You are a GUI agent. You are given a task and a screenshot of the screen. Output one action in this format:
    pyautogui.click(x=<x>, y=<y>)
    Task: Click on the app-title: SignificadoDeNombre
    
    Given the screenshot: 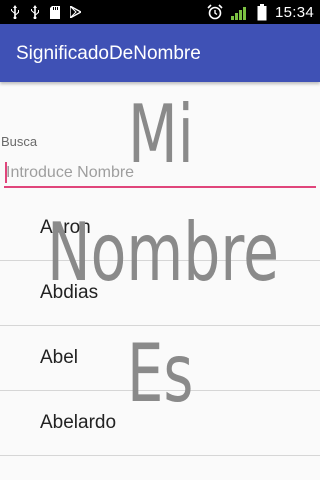 What is the action you would take?
    pyautogui.click(x=108, y=53)
    